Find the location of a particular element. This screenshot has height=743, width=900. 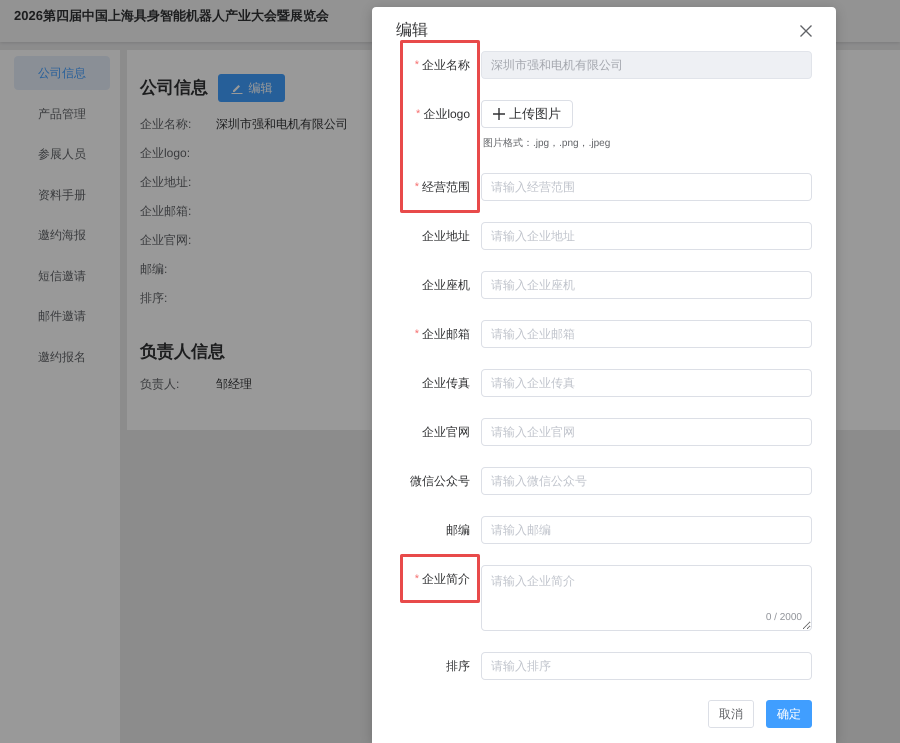

dialog-button: 取消 is located at coordinates (731, 714).